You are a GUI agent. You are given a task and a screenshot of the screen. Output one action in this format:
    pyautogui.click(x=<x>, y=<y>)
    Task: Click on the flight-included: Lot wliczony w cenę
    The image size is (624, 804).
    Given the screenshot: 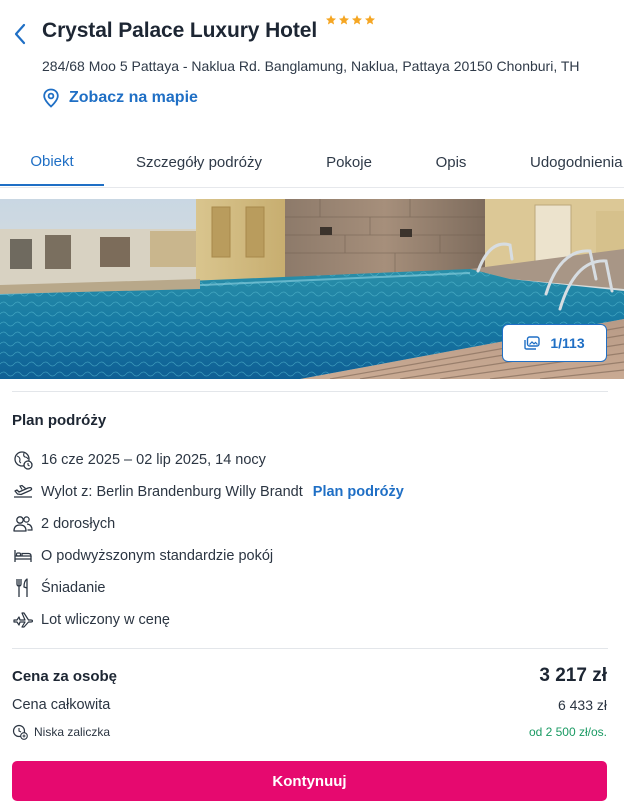 What is the action you would take?
    pyautogui.click(x=105, y=620)
    